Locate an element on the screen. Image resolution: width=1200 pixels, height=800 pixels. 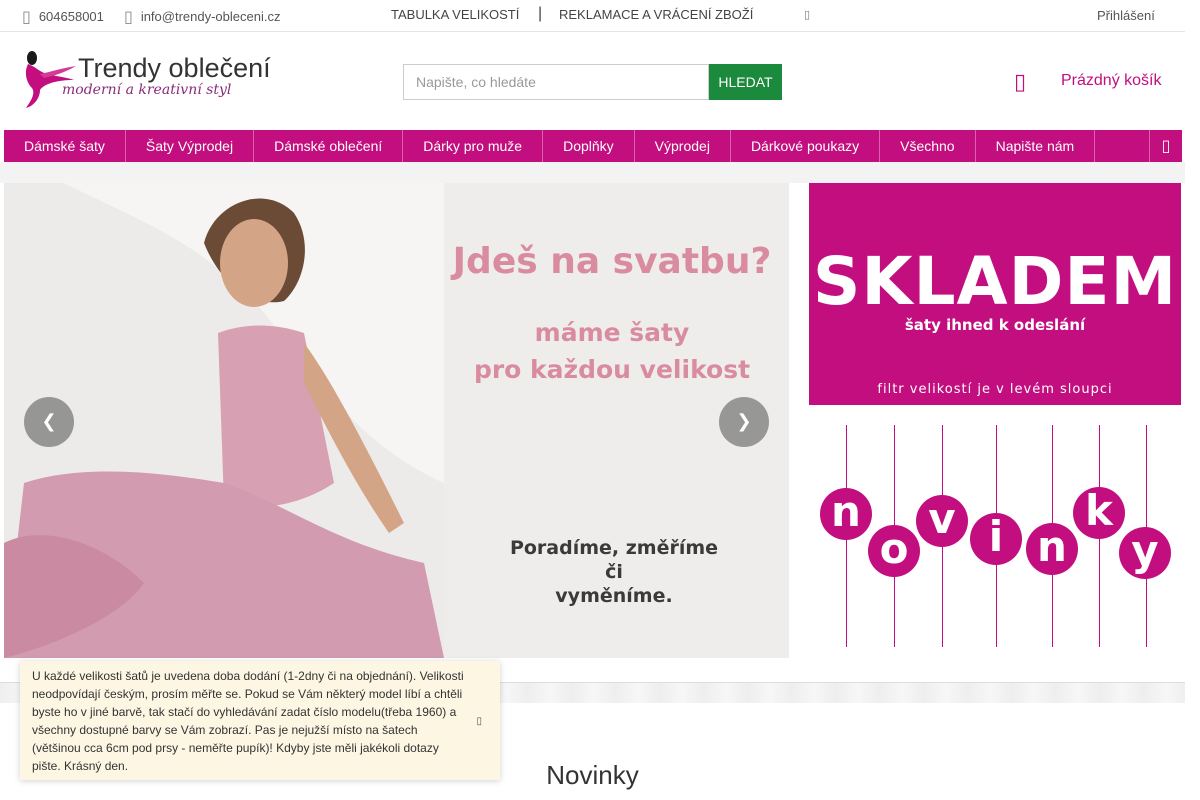
cart-icon: ▯ is located at coordinates (1020, 82).